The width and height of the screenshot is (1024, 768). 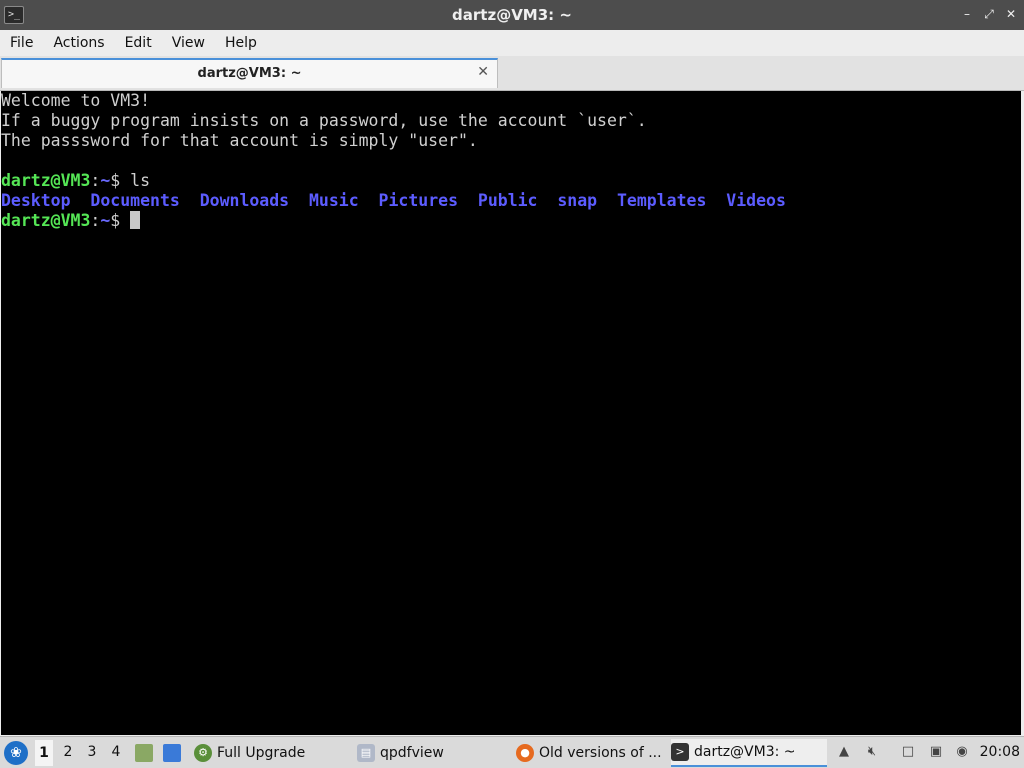 What do you see at coordinates (512, 73) in the screenshot?
I see `tab-bar: dartz@VM3: ~ ✕` at bounding box center [512, 73].